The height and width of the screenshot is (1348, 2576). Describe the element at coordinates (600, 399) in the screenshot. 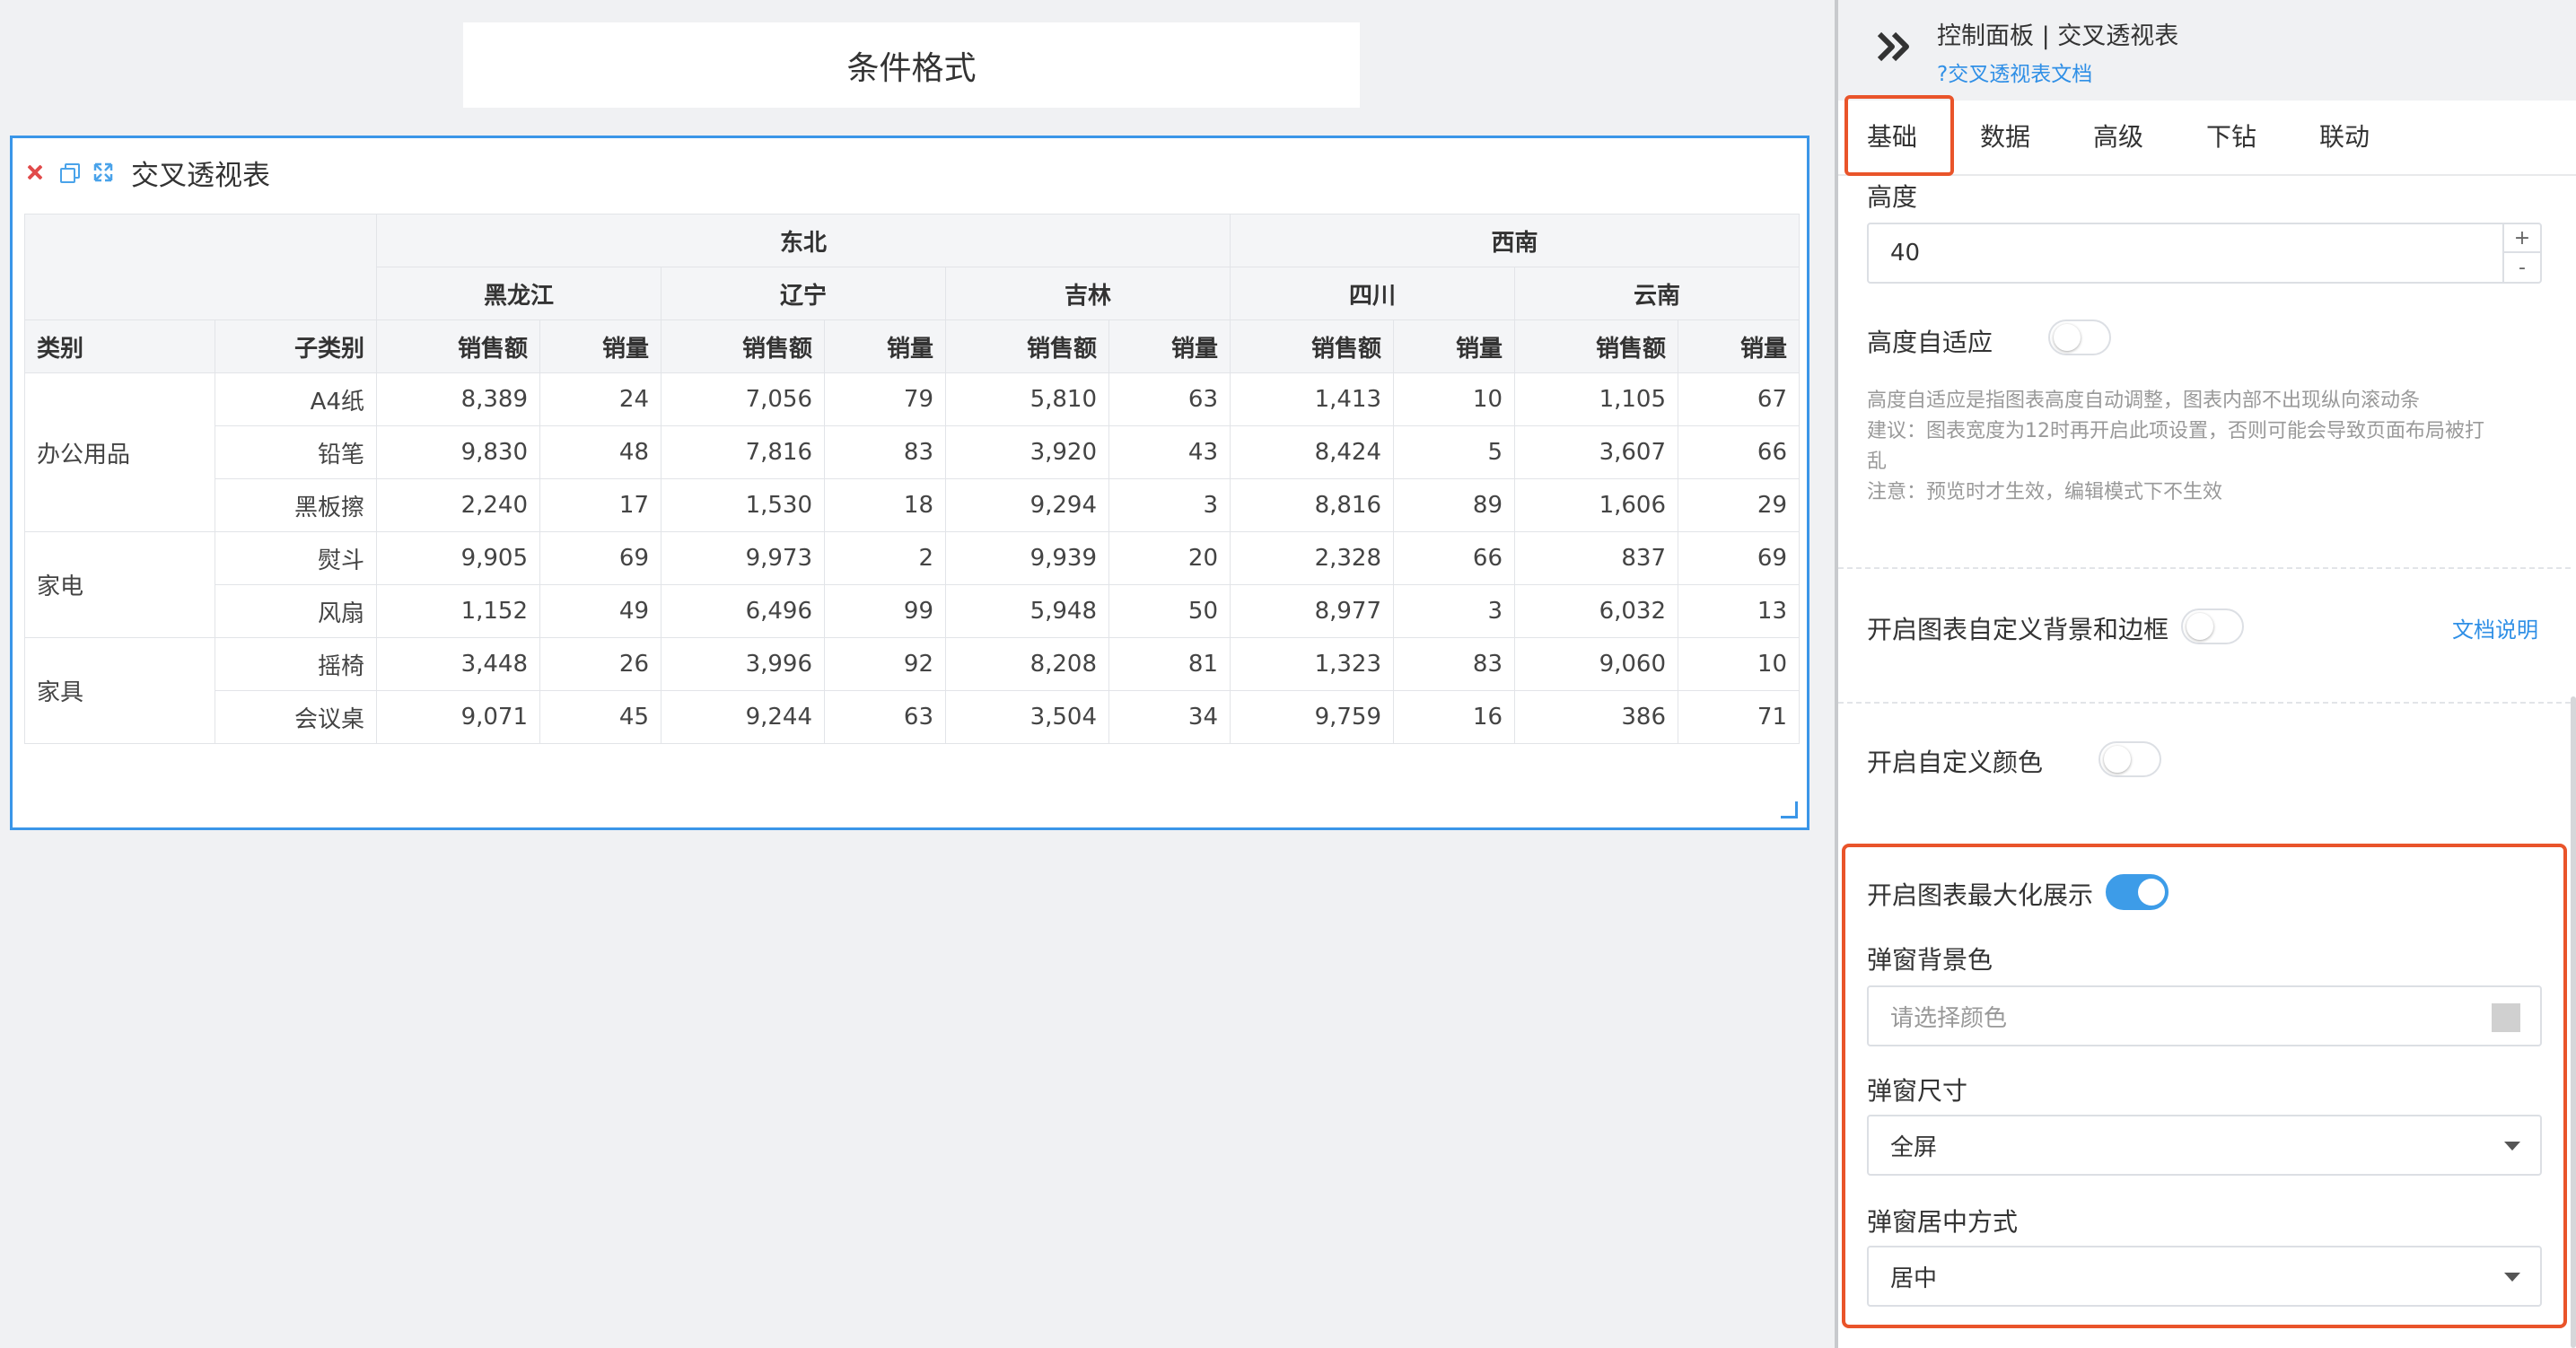

I see `qty-cell: 24` at that location.